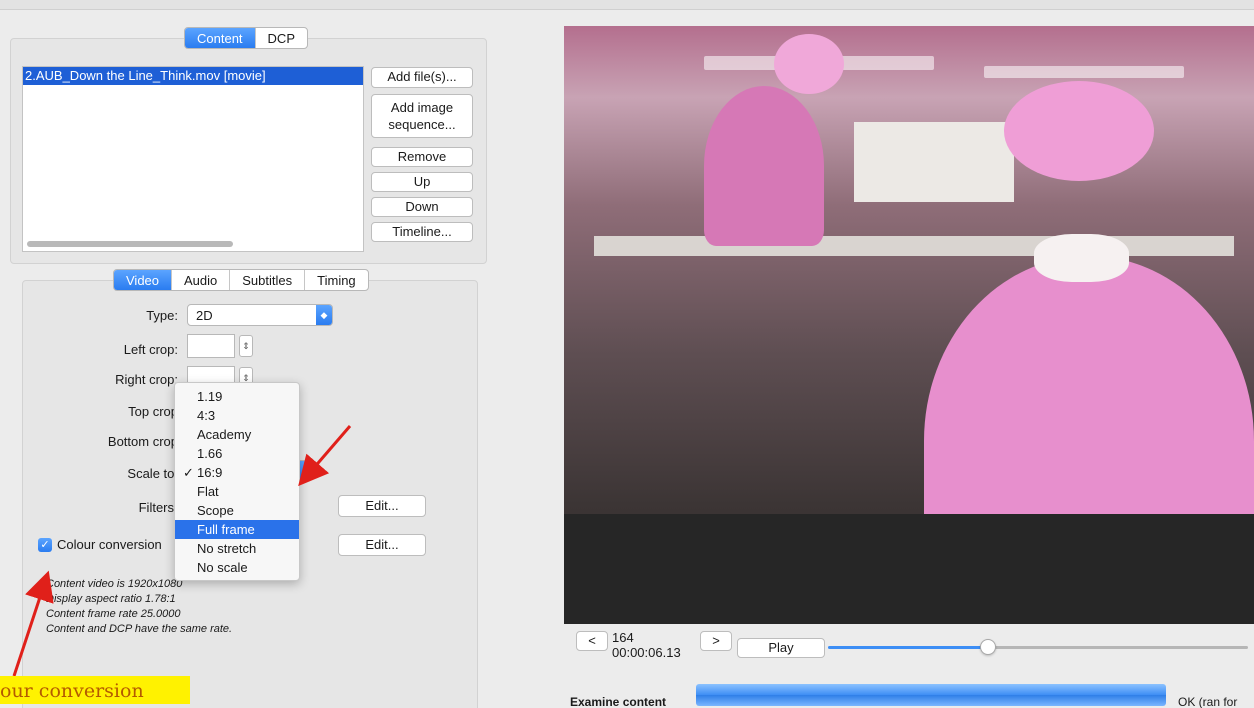  I want to click on content-info-line3: Content frame rate 25.0000, so click(113, 614).